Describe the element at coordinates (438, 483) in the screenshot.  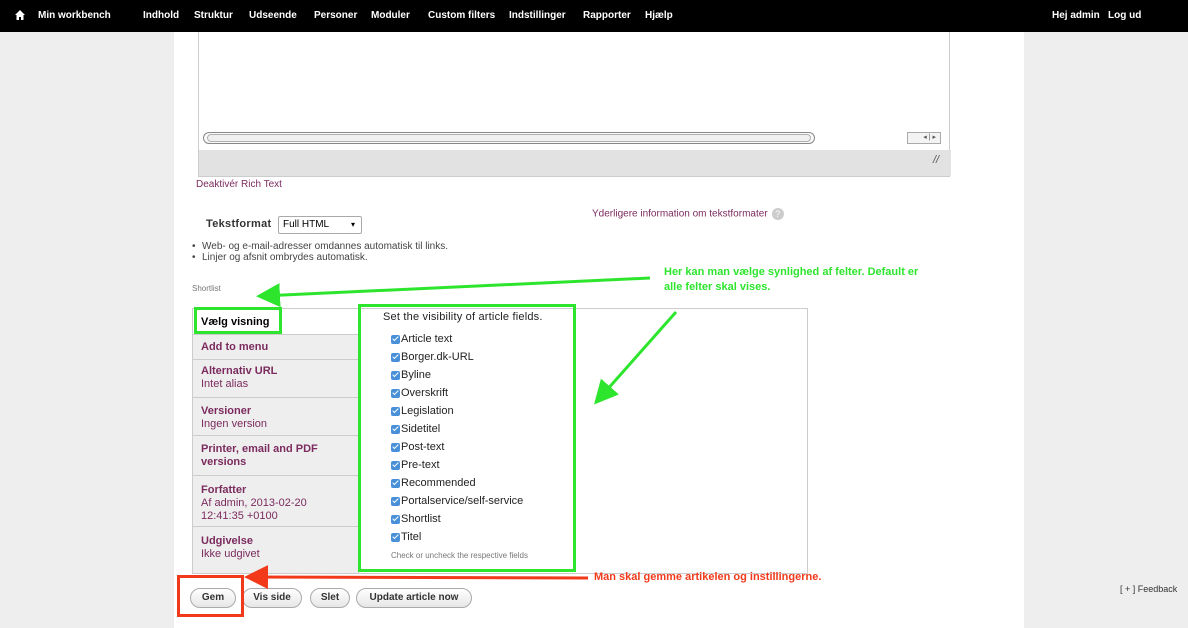
I see `field-label: Recommended` at that location.